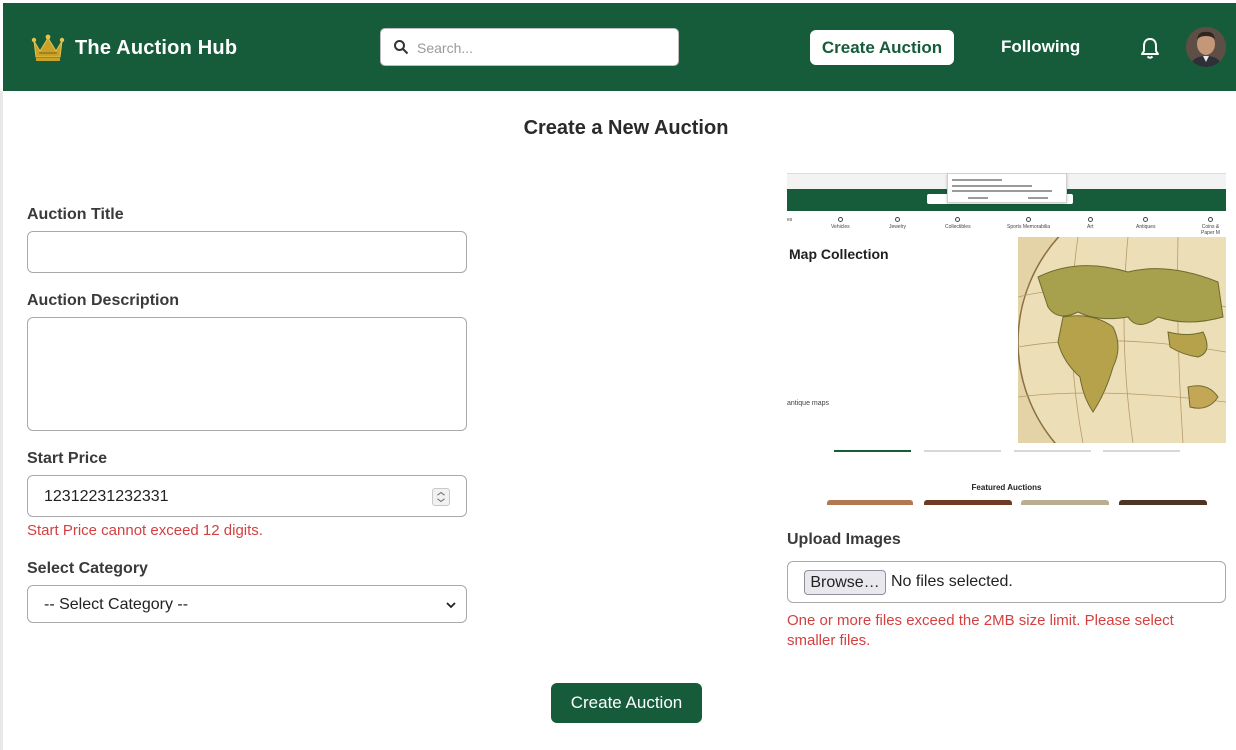 The image size is (1236, 750). I want to click on preview-subtitle: antique maps, so click(808, 403).